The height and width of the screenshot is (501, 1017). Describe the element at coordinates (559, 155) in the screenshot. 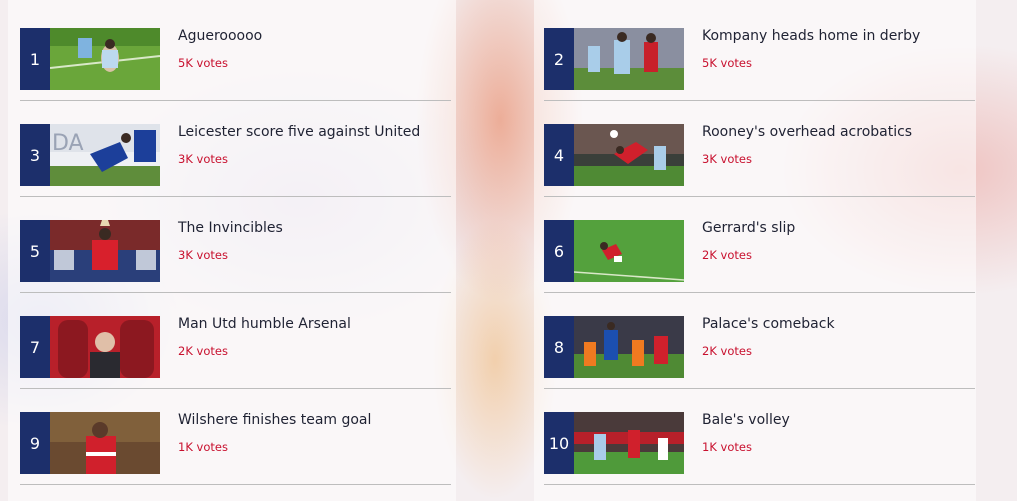

I see `rank-badge: 4` at that location.